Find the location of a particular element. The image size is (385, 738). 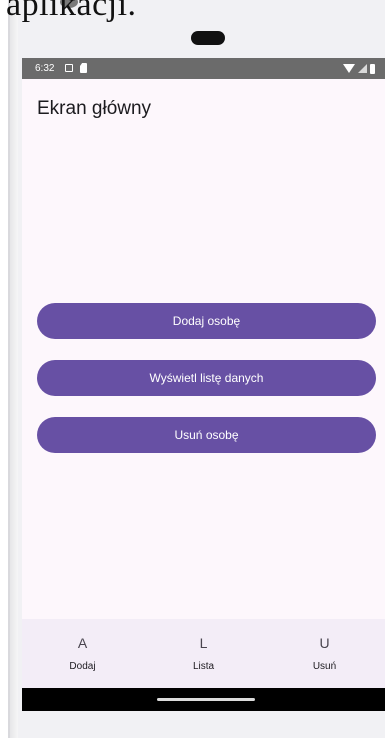

nav-list-label: Lista is located at coordinates (203, 666).